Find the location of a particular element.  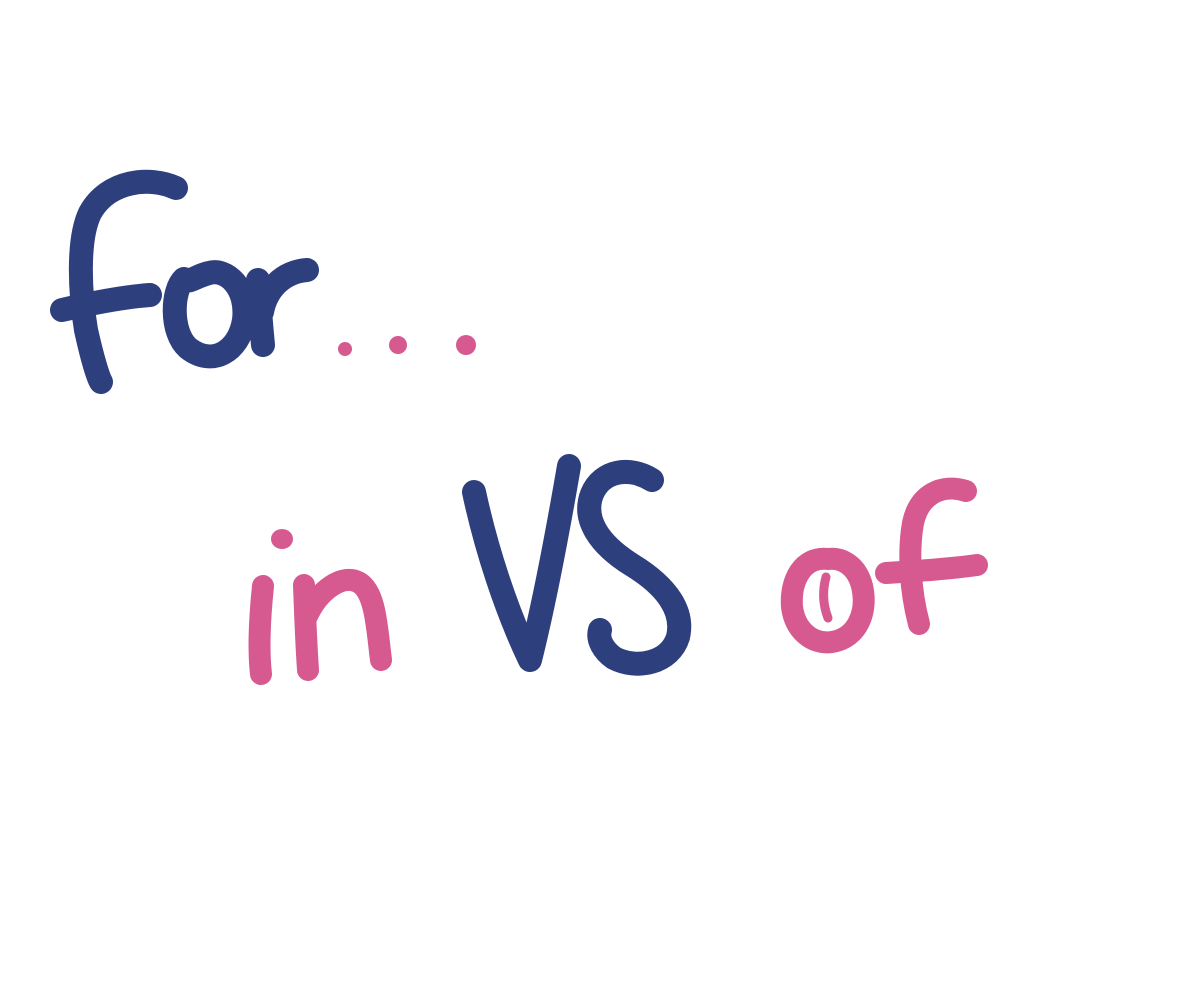

ellipsis-dots is located at coordinates (407, 345).